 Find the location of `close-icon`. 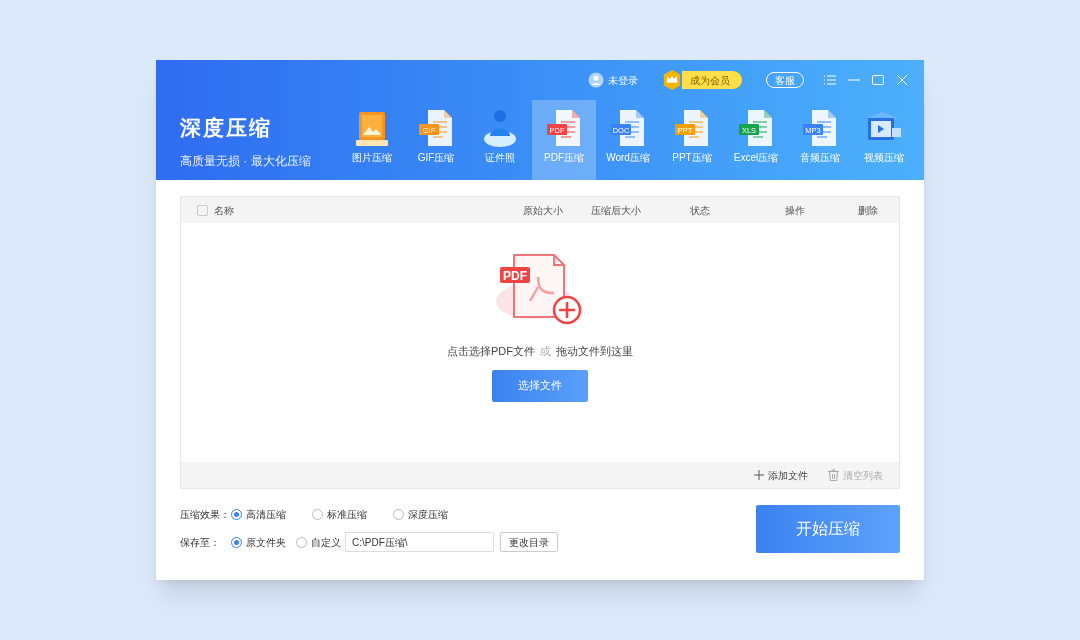

close-icon is located at coordinates (902, 80).